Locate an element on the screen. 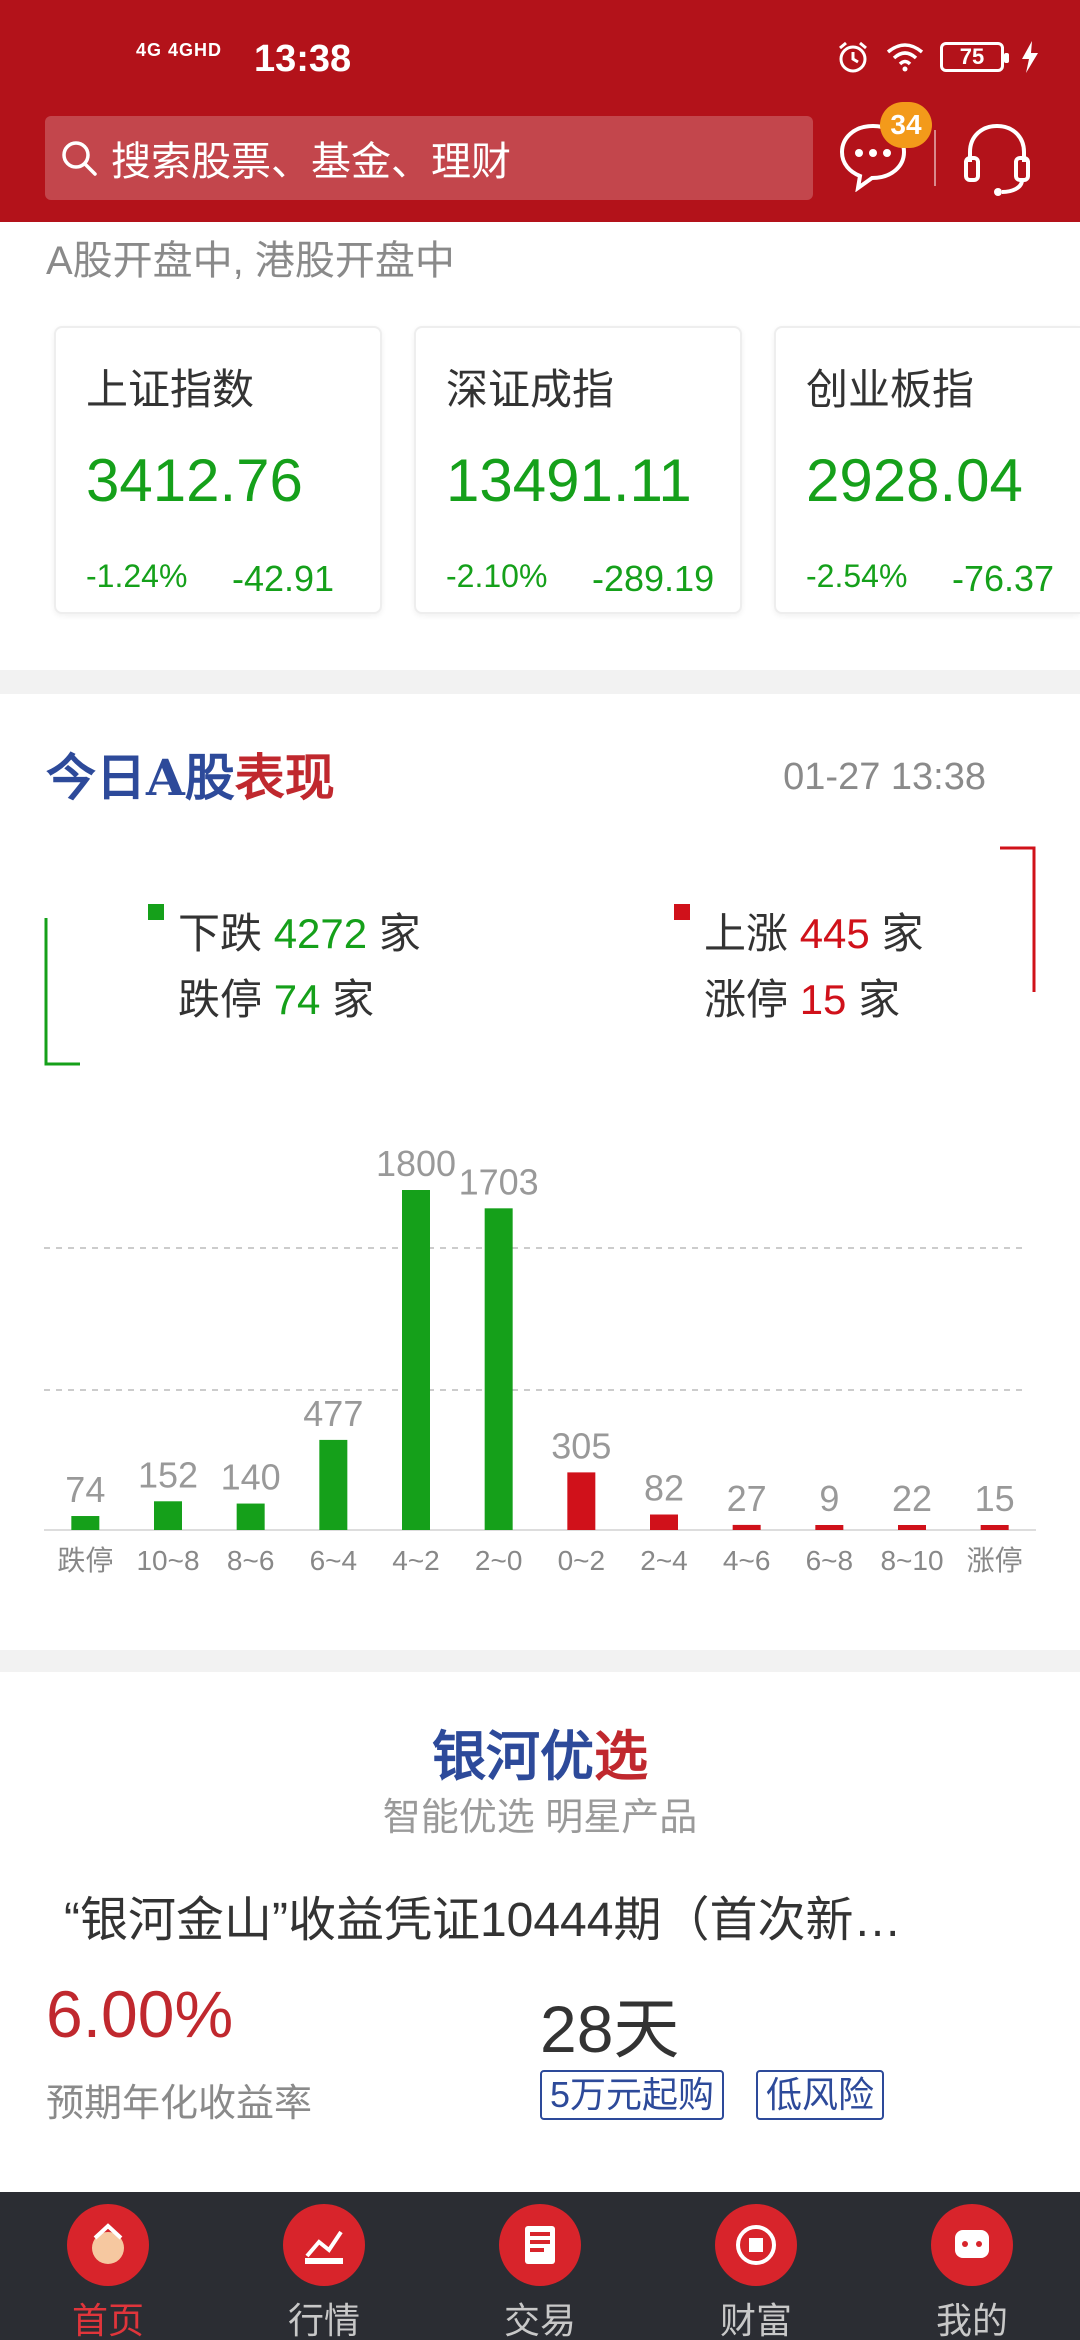  product-tag-risk: 低风险 is located at coordinates (820, 2095).